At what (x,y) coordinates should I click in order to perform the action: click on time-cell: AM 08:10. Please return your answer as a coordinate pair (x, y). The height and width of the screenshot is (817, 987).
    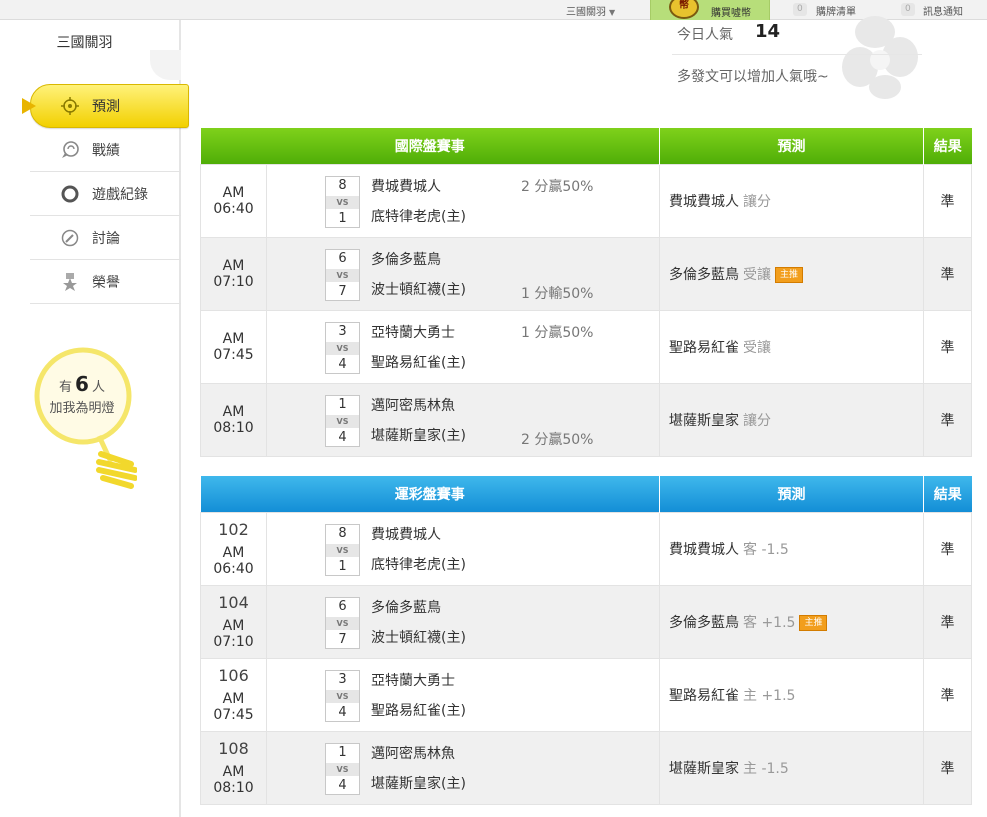
    Looking at the image, I should click on (233, 419).